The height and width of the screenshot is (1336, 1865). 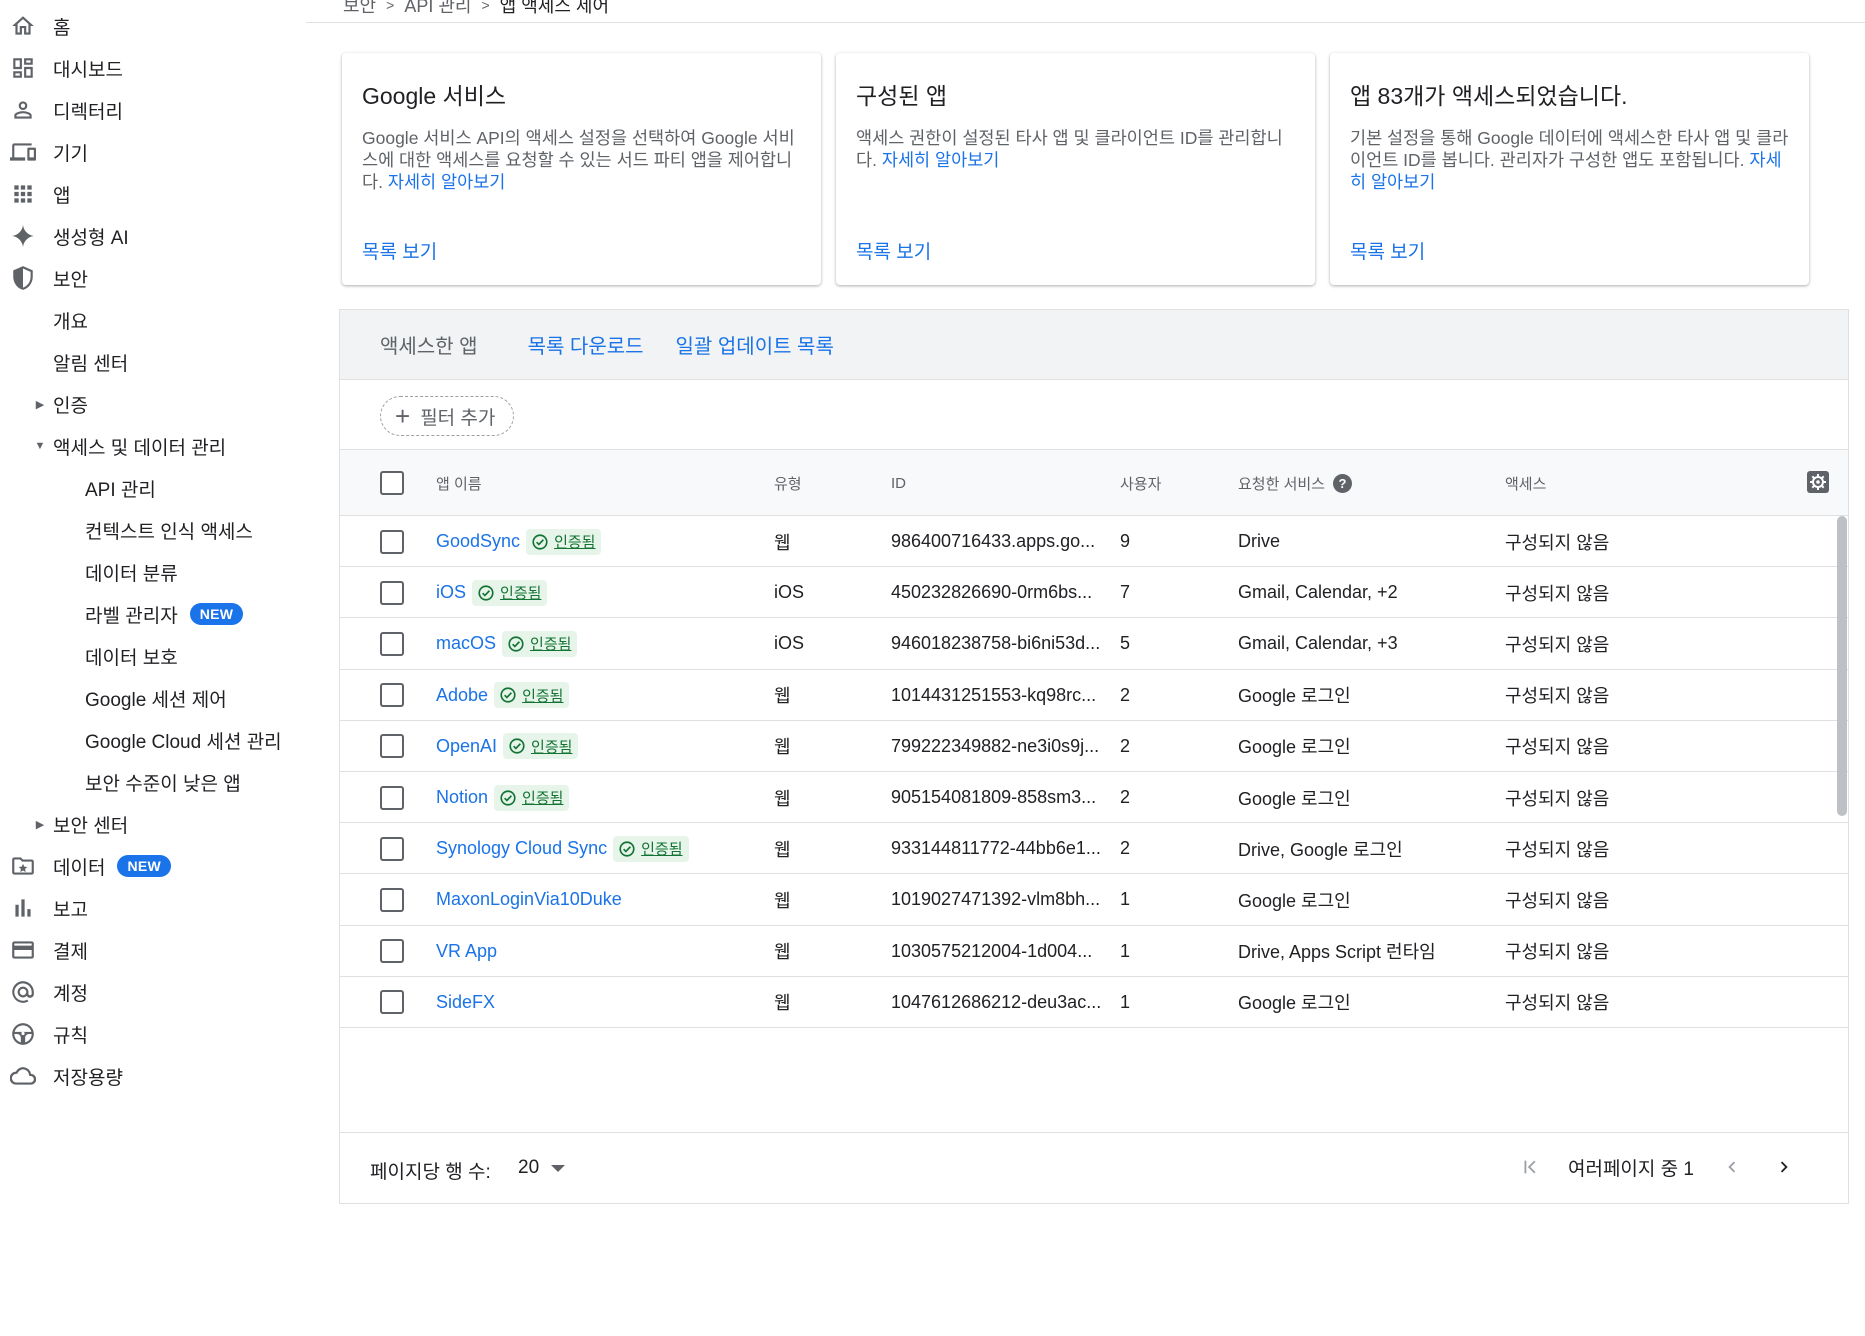 What do you see at coordinates (90, 362) in the screenshot?
I see `sidebar-item-alert-center: 알림 센터` at bounding box center [90, 362].